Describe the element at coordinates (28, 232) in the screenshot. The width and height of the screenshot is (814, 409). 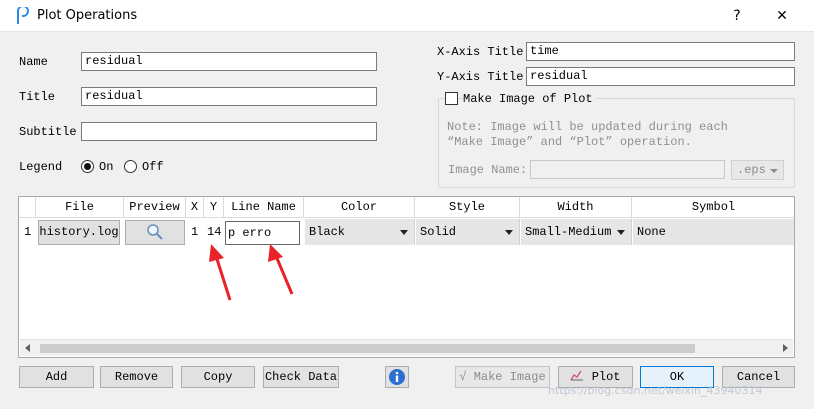
I see `row-number: 1` at that location.